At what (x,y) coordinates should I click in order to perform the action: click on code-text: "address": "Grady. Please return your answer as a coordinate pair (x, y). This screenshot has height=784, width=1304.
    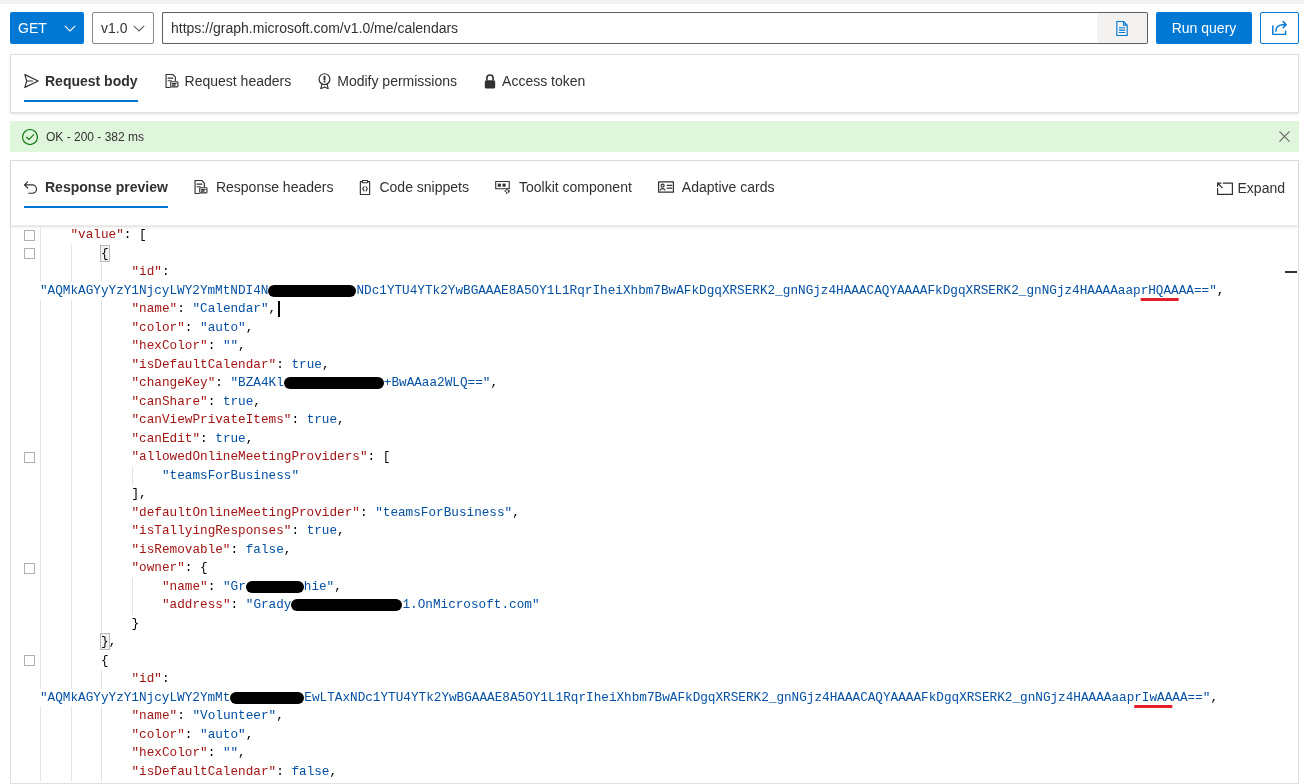
    Looking at the image, I should click on (227, 605).